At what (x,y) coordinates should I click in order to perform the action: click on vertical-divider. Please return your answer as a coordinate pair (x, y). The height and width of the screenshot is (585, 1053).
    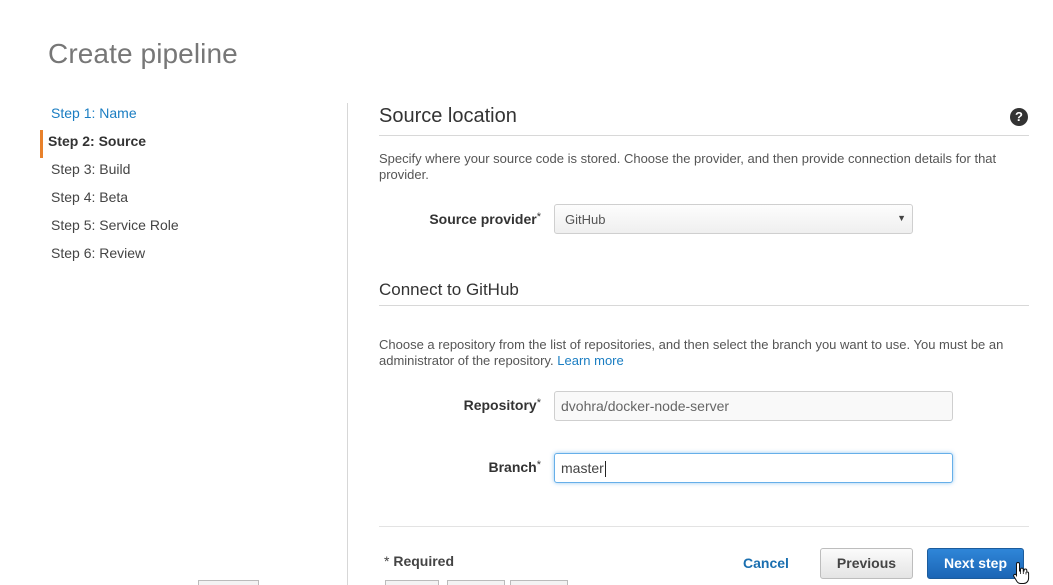
    Looking at the image, I should click on (347, 344).